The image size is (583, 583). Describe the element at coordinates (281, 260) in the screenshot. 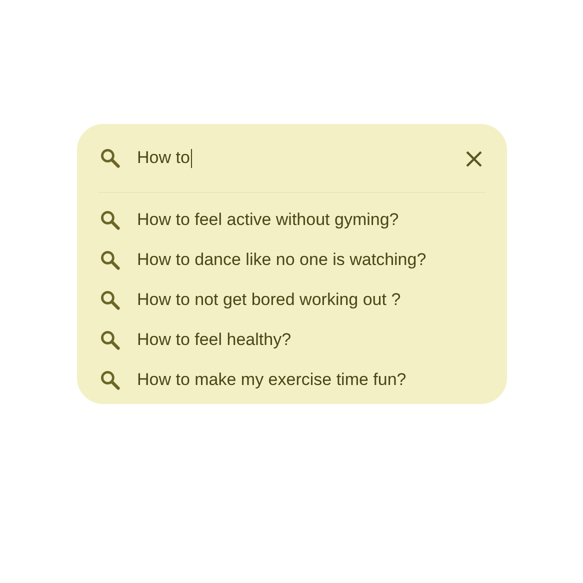

I see `suggestion-item: How to dance like no one is watching?` at that location.